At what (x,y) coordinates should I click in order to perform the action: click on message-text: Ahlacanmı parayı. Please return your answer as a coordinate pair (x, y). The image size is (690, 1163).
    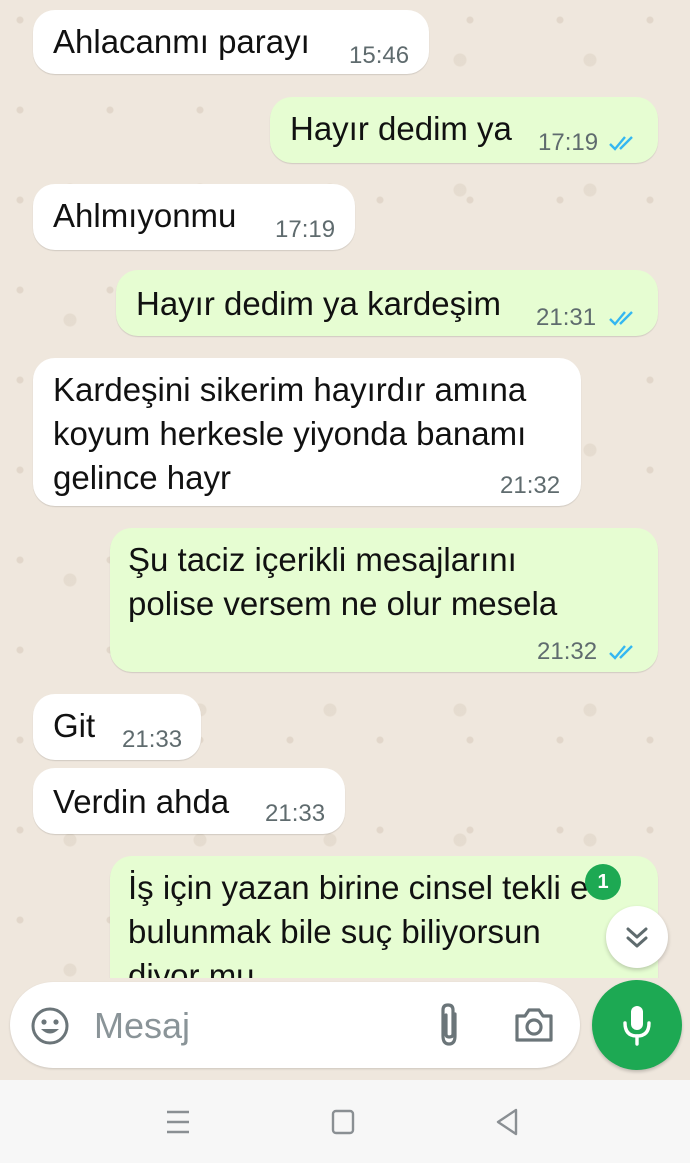
    Looking at the image, I should click on (181, 41).